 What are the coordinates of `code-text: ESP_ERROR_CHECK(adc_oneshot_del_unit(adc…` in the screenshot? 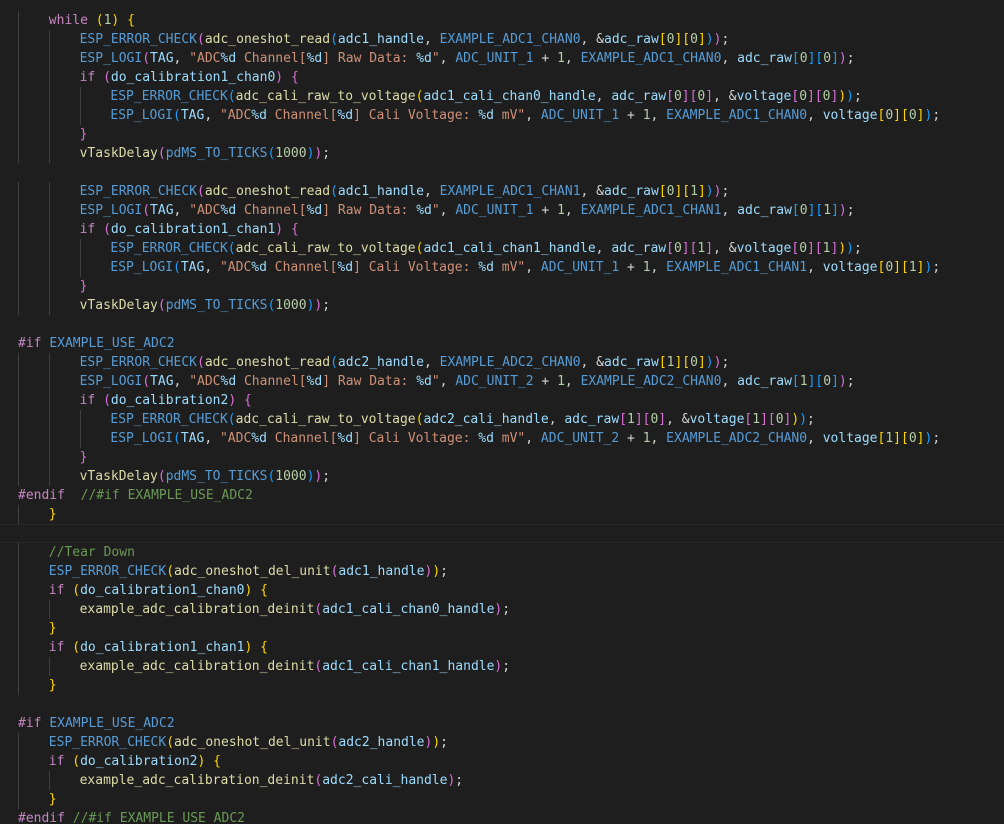 It's located at (248, 571).